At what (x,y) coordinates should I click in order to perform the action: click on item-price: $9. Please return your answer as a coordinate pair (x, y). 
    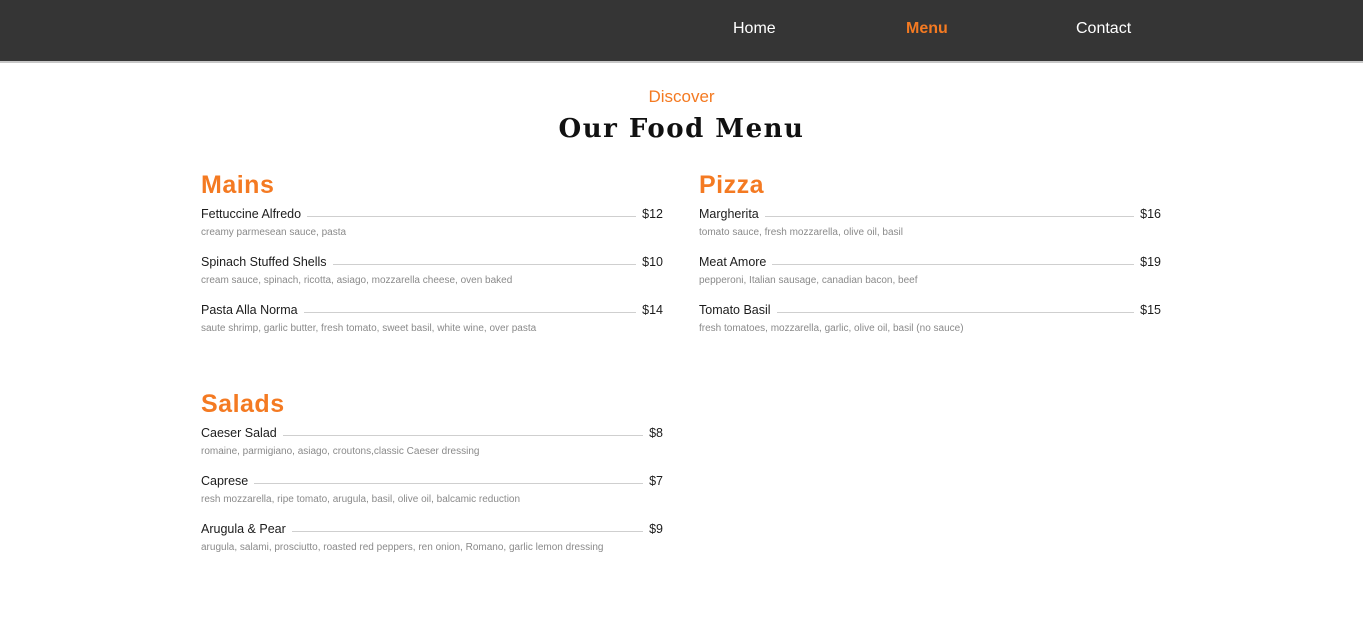
    Looking at the image, I should click on (656, 529).